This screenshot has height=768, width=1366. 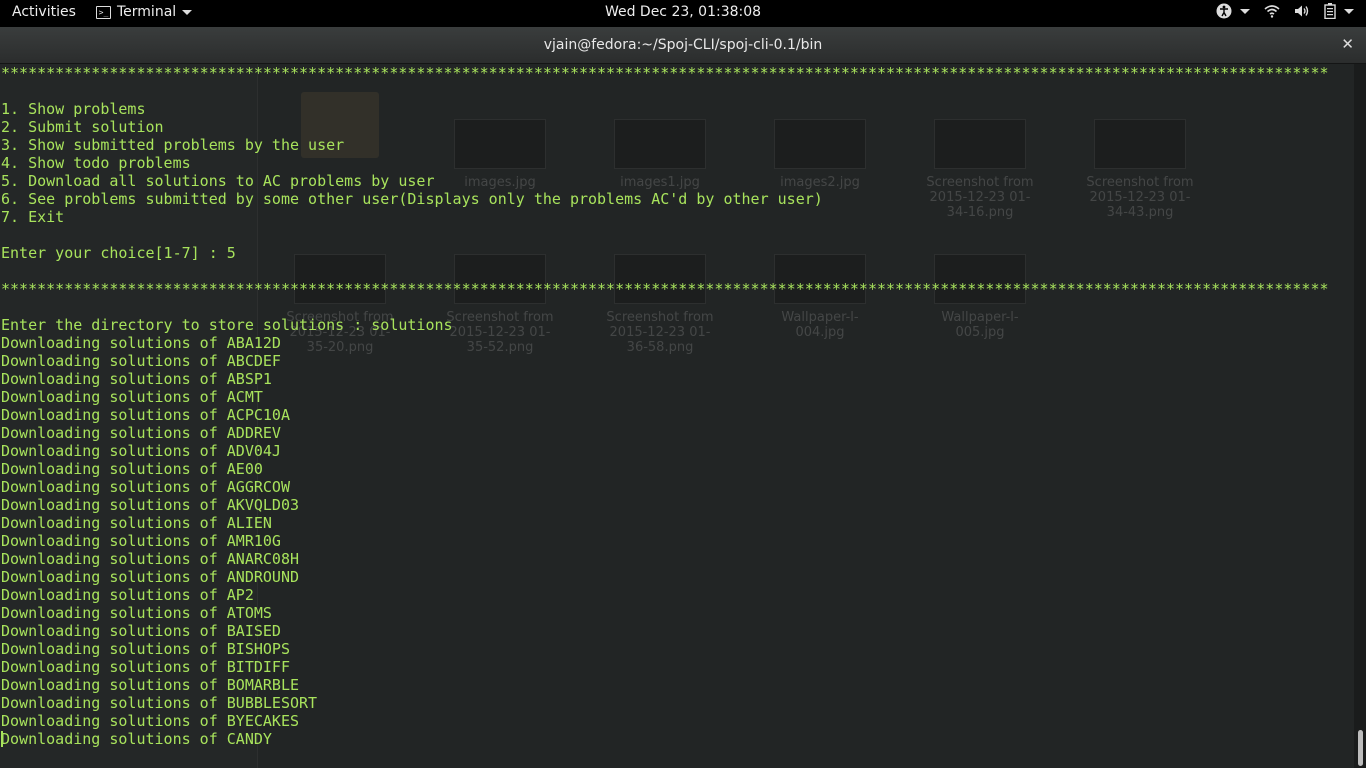 I want to click on terminal-line: Downloading solutions of CANDY, so click(x=136, y=739).